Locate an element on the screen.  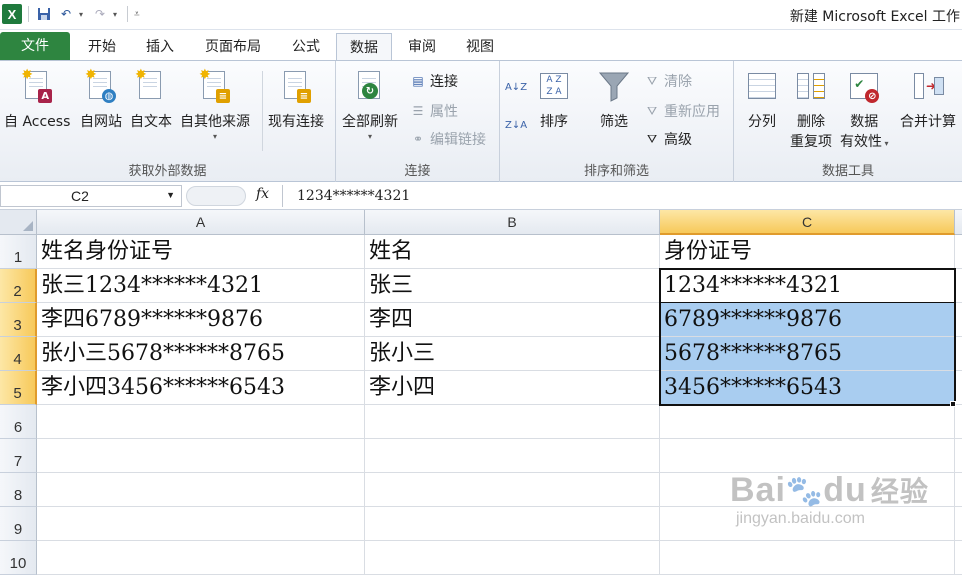
cell-d2 is located at coordinates (958, 286).